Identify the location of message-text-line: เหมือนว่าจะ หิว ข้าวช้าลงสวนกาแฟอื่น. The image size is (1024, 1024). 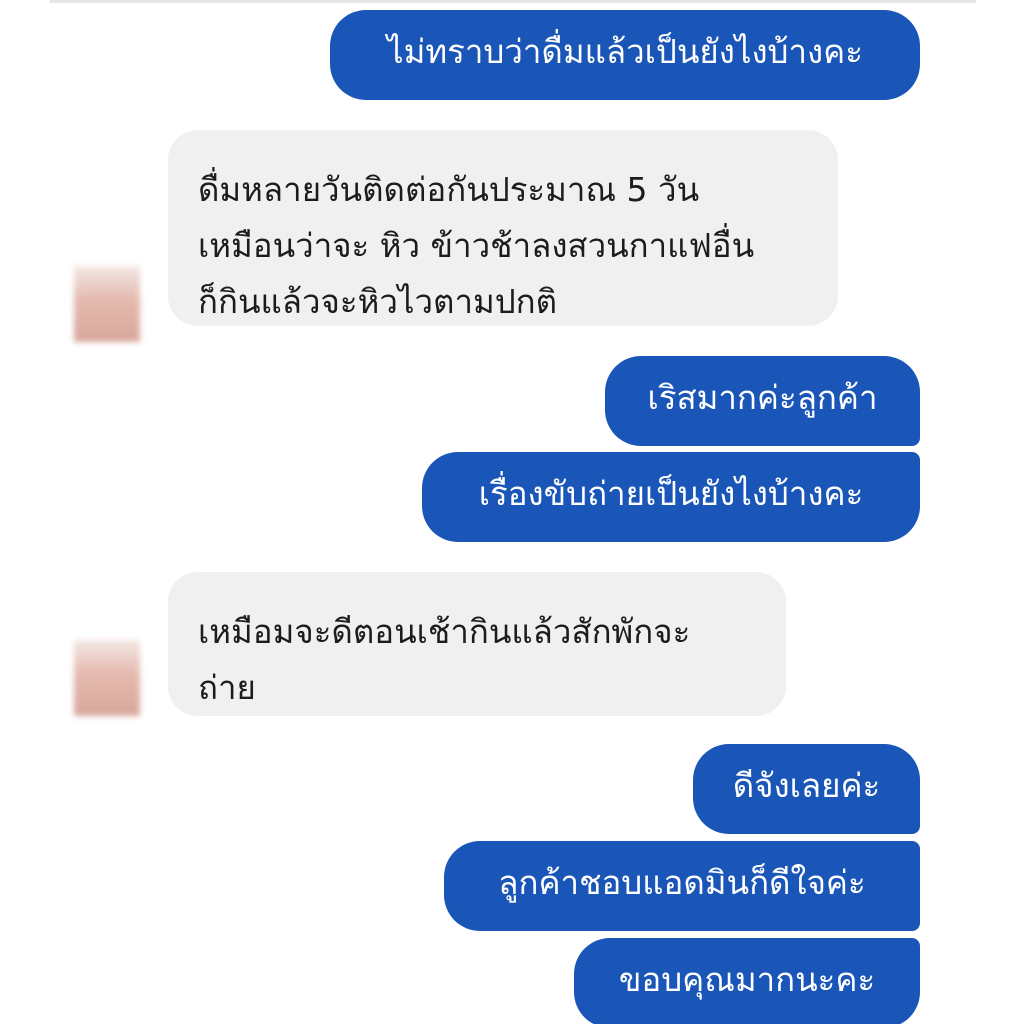
(476, 245).